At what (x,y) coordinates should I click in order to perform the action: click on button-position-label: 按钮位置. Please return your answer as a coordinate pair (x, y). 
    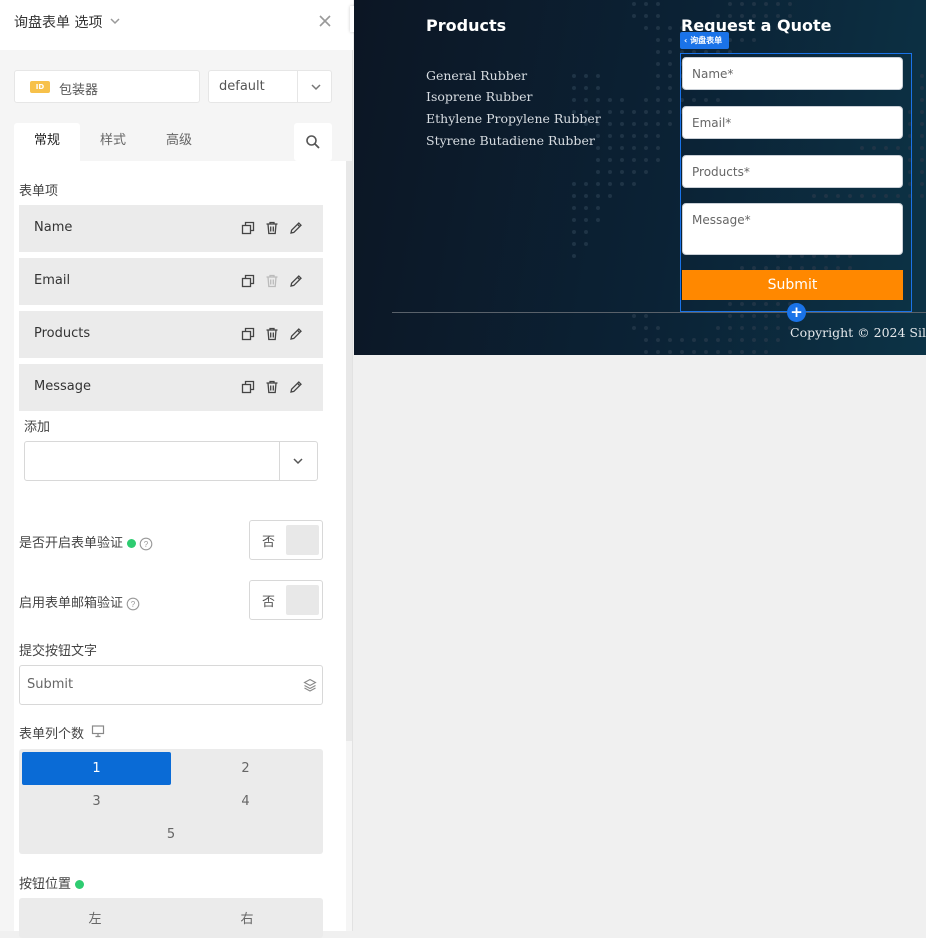
    Looking at the image, I should click on (45, 884).